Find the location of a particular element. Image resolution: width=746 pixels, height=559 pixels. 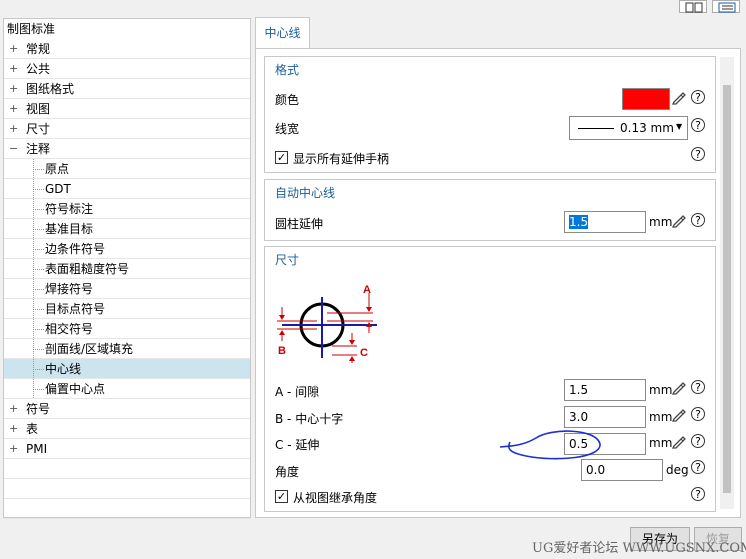

cylinder-extension-value: 1.5 is located at coordinates (579, 222).